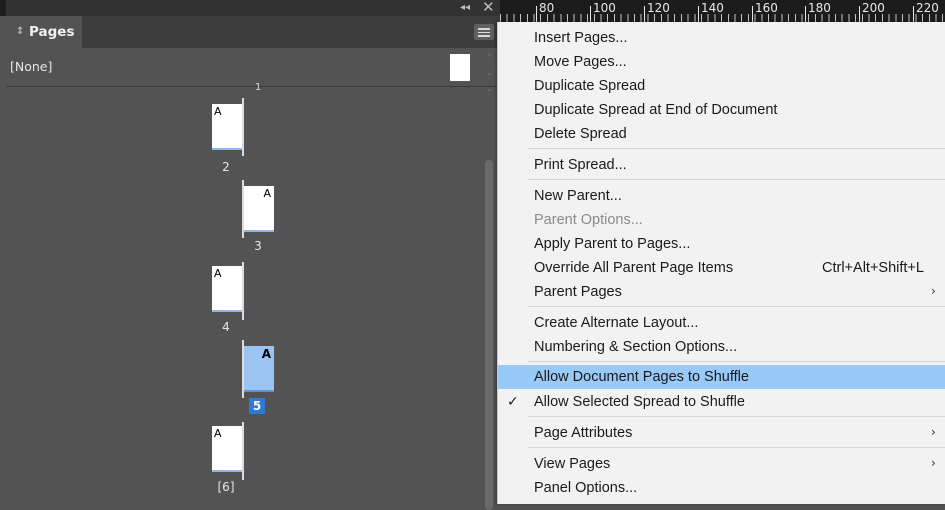 The height and width of the screenshot is (510, 945). Describe the element at coordinates (250, 8) in the screenshot. I see `panel-top-strip: ◂◂ ✕` at that location.